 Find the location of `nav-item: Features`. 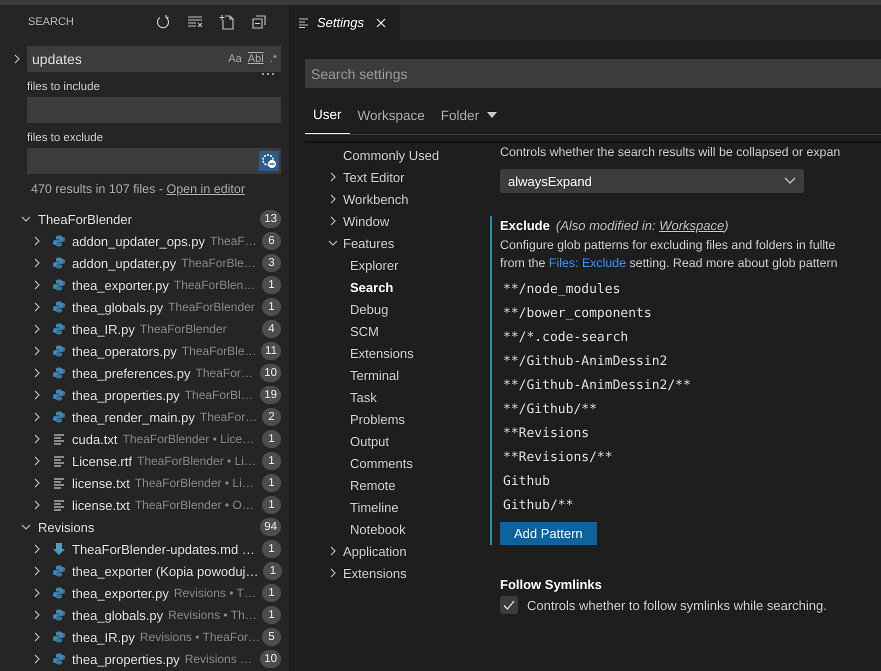

nav-item: Features is located at coordinates (368, 243).